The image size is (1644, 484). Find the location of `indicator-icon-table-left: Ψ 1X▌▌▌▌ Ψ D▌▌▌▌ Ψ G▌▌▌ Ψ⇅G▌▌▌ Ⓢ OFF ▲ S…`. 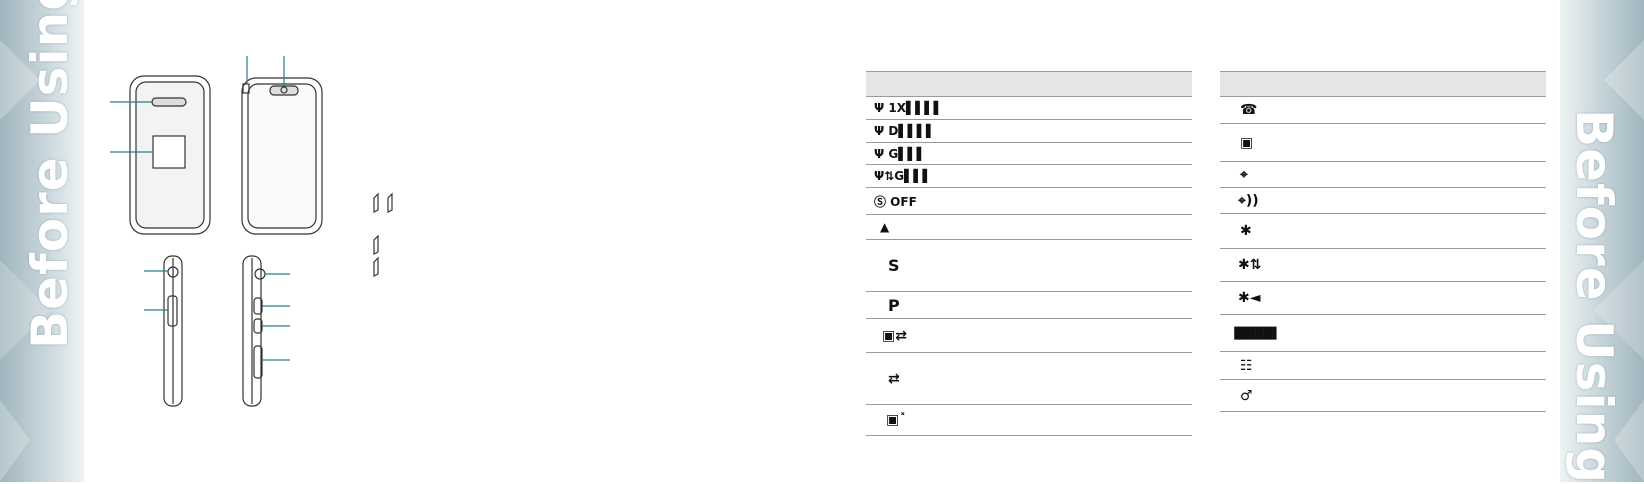

indicator-icon-table-left: Ψ 1X▌▌▌▌ Ψ D▌▌▌▌ Ψ G▌▌▌ Ψ⇅G▌▌▌ Ⓢ OFF ▲ S… is located at coordinates (1029, 253).